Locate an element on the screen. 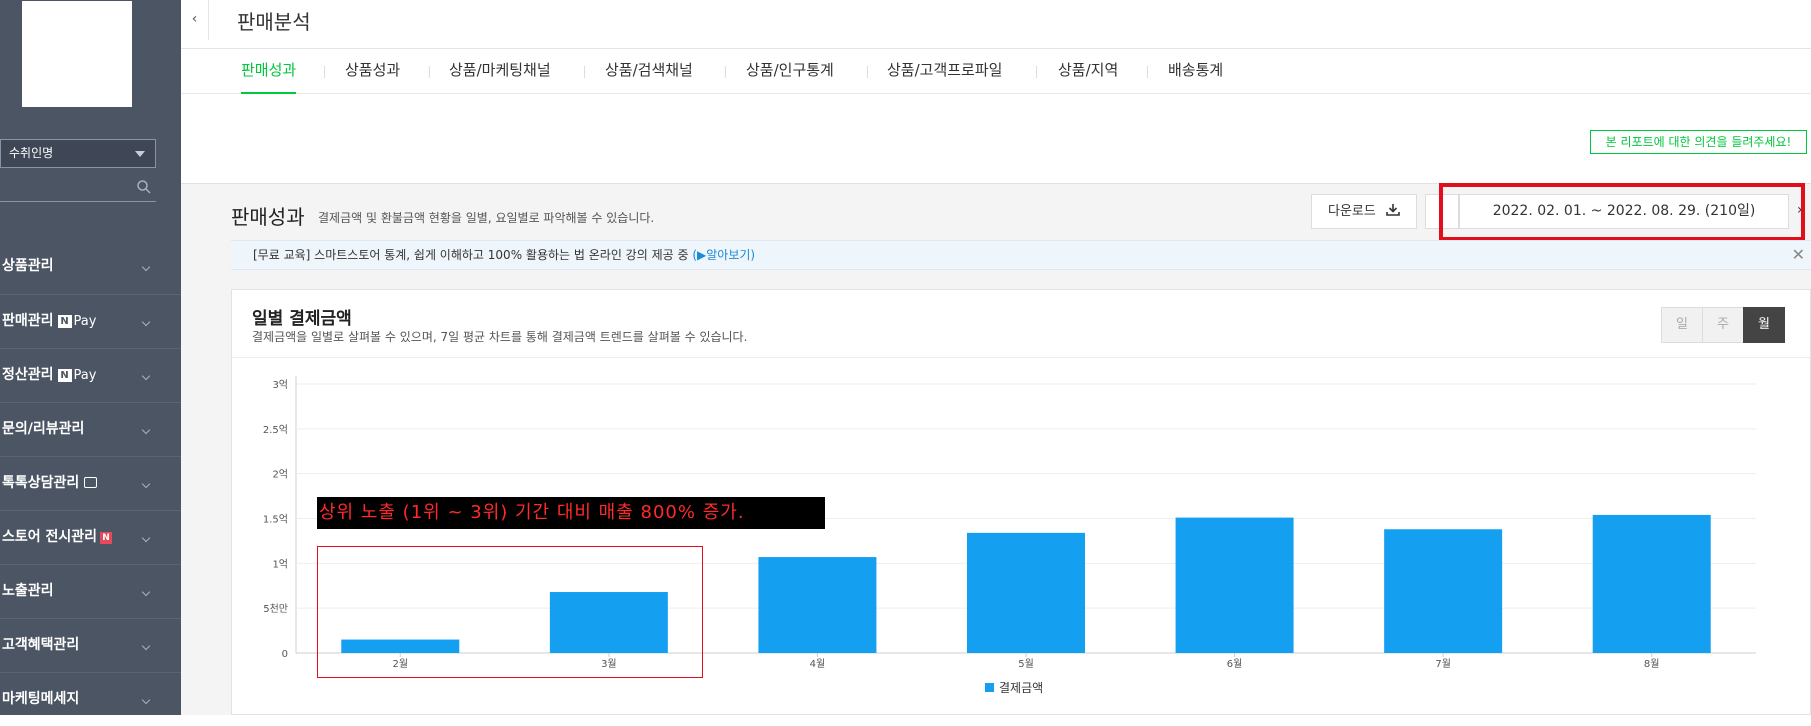 This screenshot has height=726, width=1811. period-week-button: 주 is located at coordinates (1723, 325).